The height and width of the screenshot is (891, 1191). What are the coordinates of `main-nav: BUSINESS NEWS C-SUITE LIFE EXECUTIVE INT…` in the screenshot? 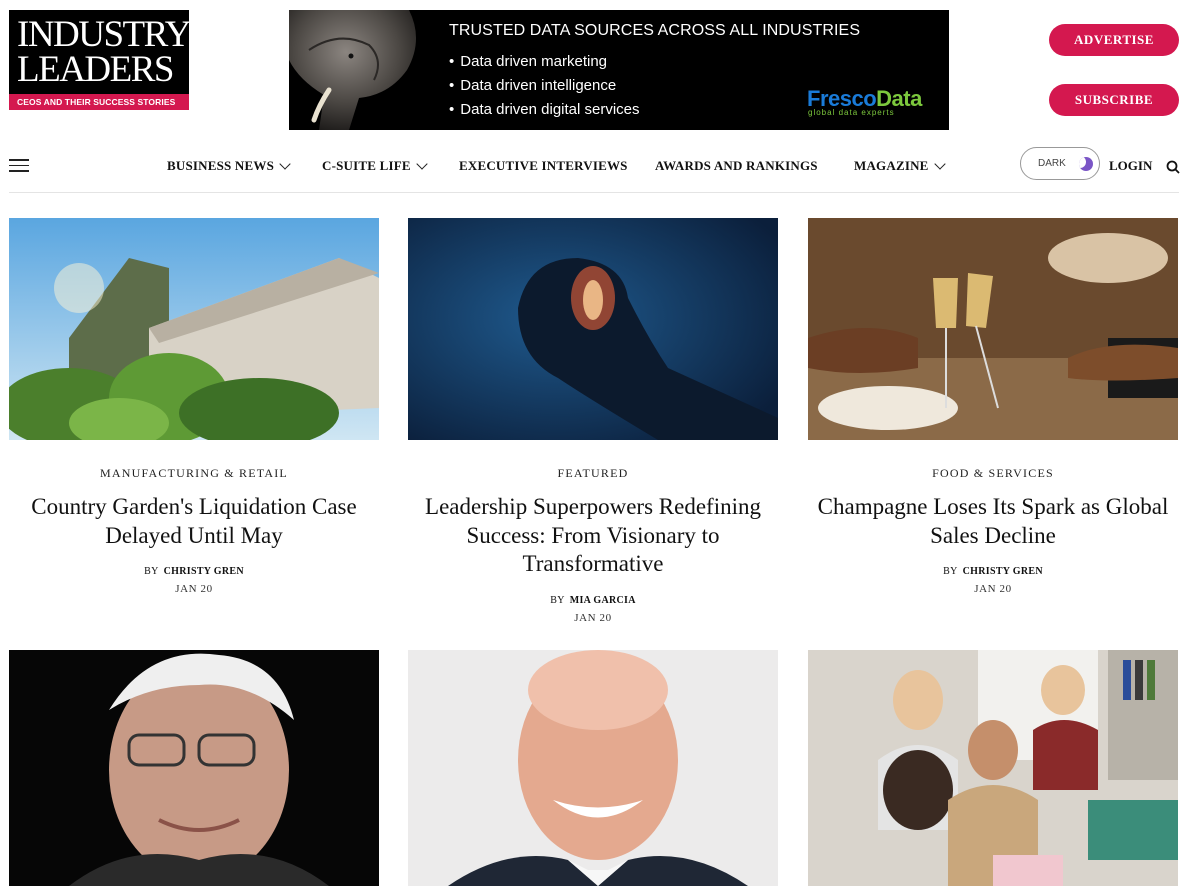 It's located at (594, 169).